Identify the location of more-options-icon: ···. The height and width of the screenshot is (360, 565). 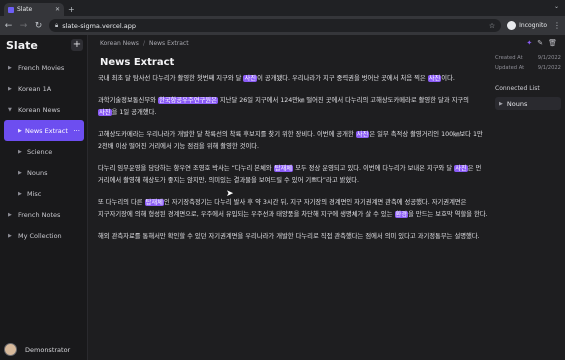
(76, 131).